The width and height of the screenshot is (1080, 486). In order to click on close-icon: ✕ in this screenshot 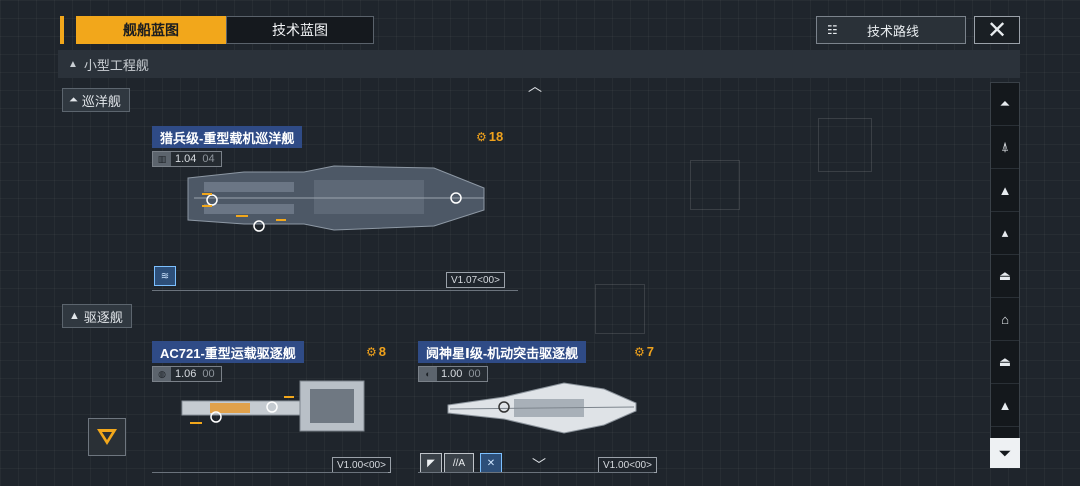, I will do `click(997, 30)`.